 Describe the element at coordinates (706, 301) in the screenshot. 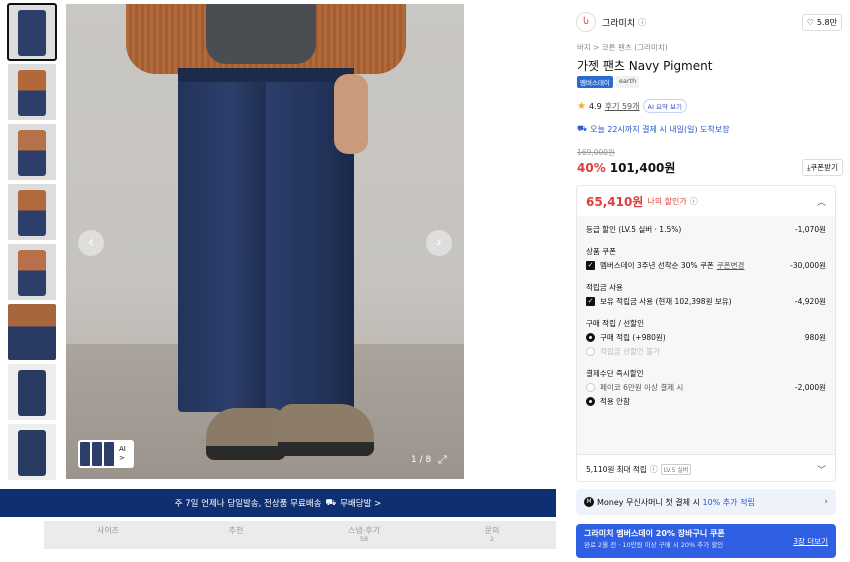

I see `points-row: ✓ 보유 적립금 사용 (현재 102,398원 보유) -4,920원` at that location.